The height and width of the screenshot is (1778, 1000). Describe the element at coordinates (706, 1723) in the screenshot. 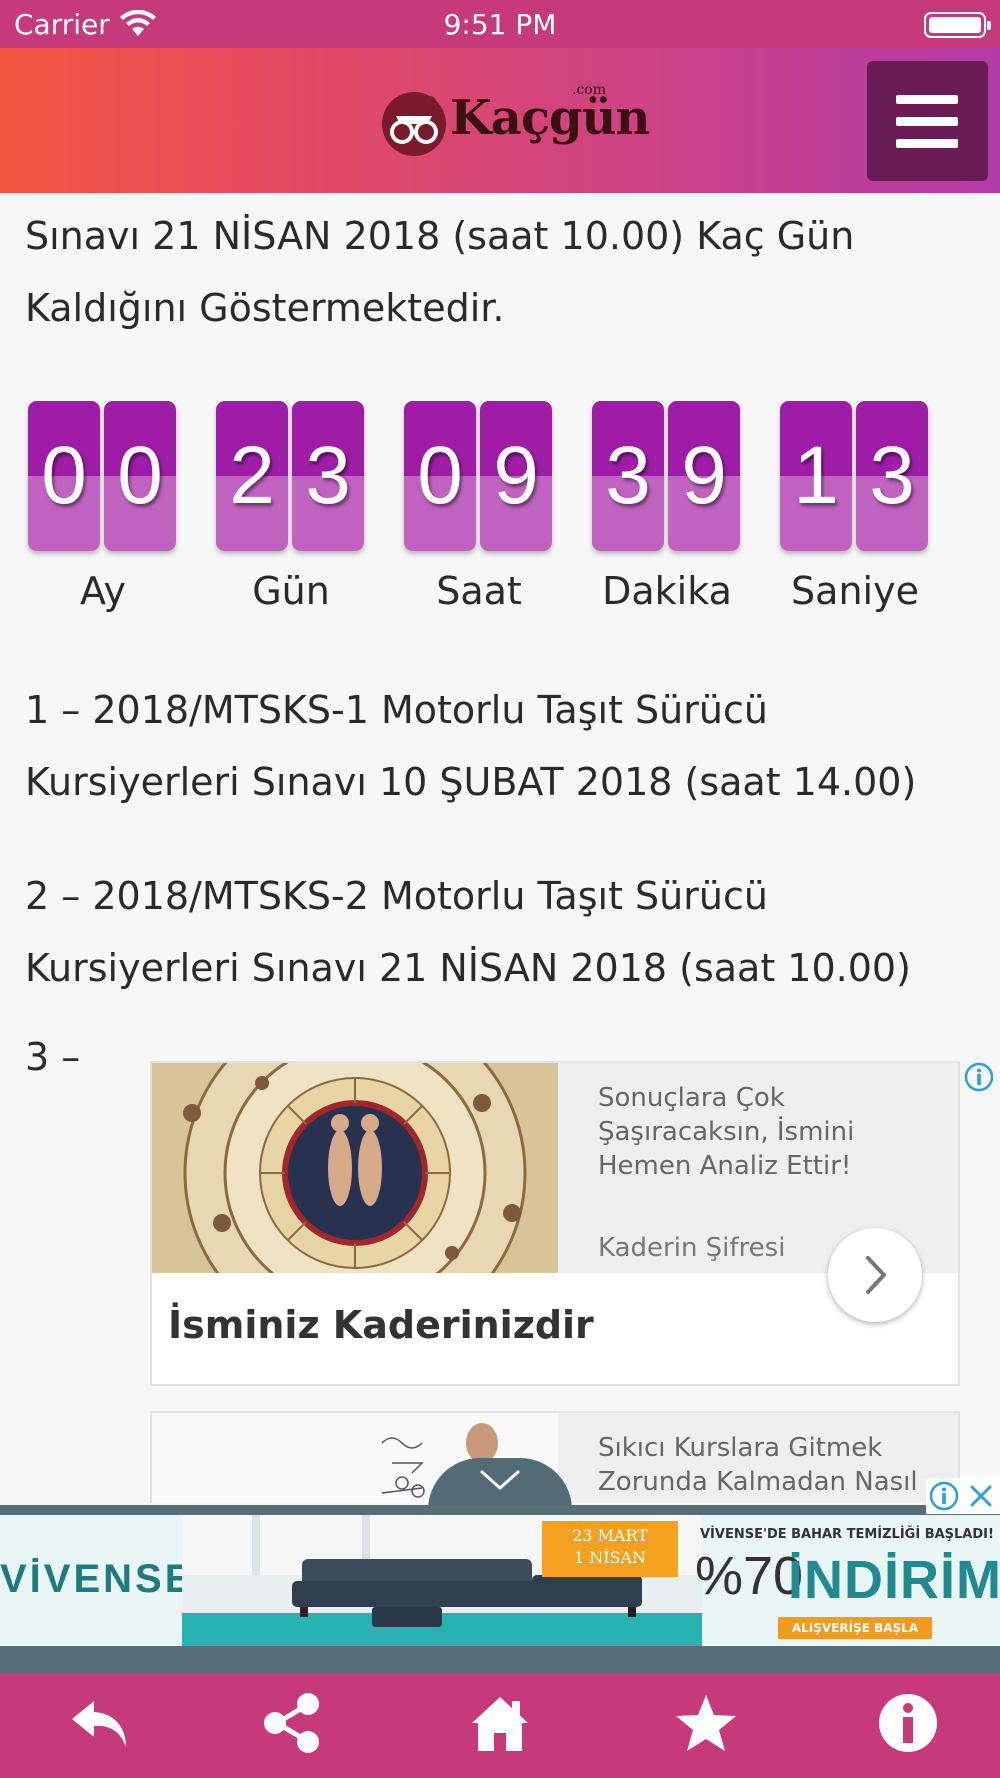

I see `star-icon` at that location.